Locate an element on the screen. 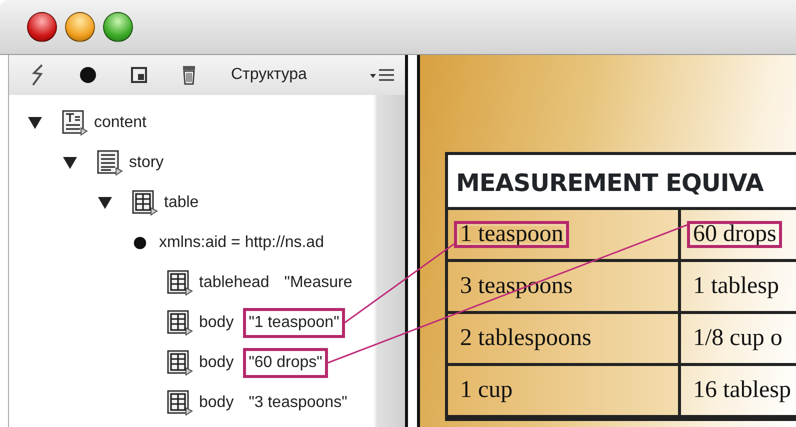 Image resolution: width=796 pixels, height=427 pixels. panel-title: Структура is located at coordinates (269, 75).